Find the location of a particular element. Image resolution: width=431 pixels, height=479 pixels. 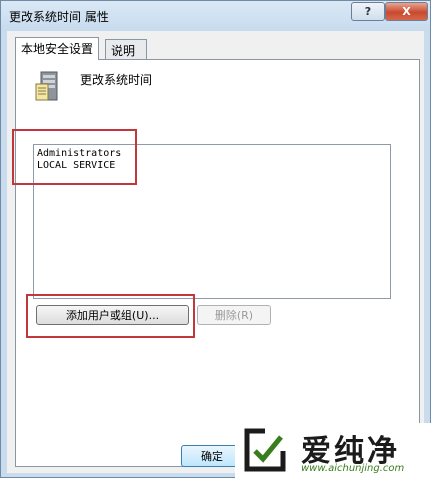

highlight-box-accounts is located at coordinates (74, 157).